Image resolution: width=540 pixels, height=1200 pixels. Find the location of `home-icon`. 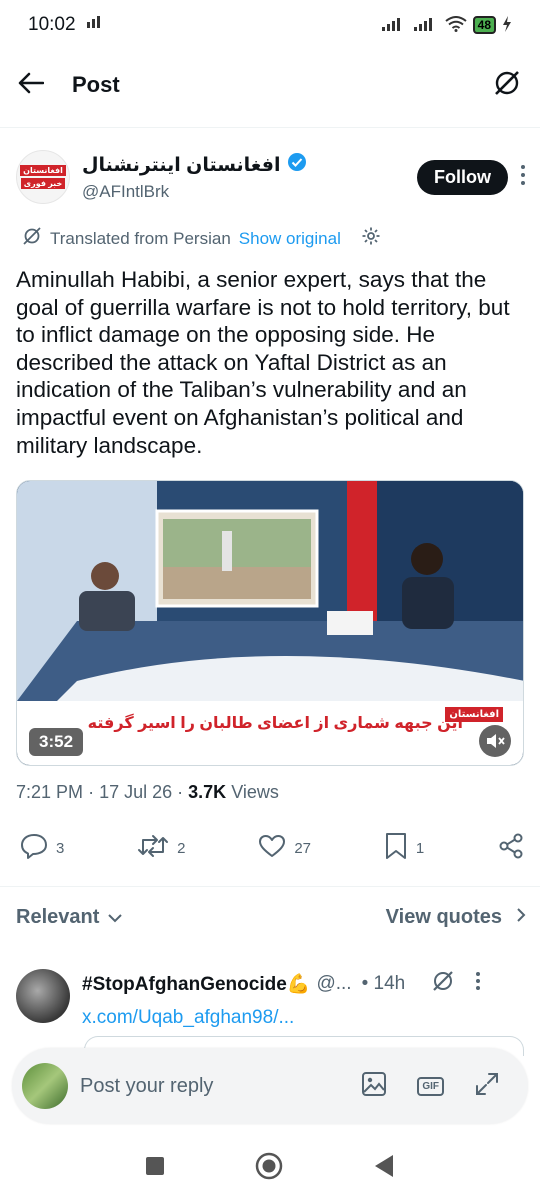

home-icon is located at coordinates (269, 1168).